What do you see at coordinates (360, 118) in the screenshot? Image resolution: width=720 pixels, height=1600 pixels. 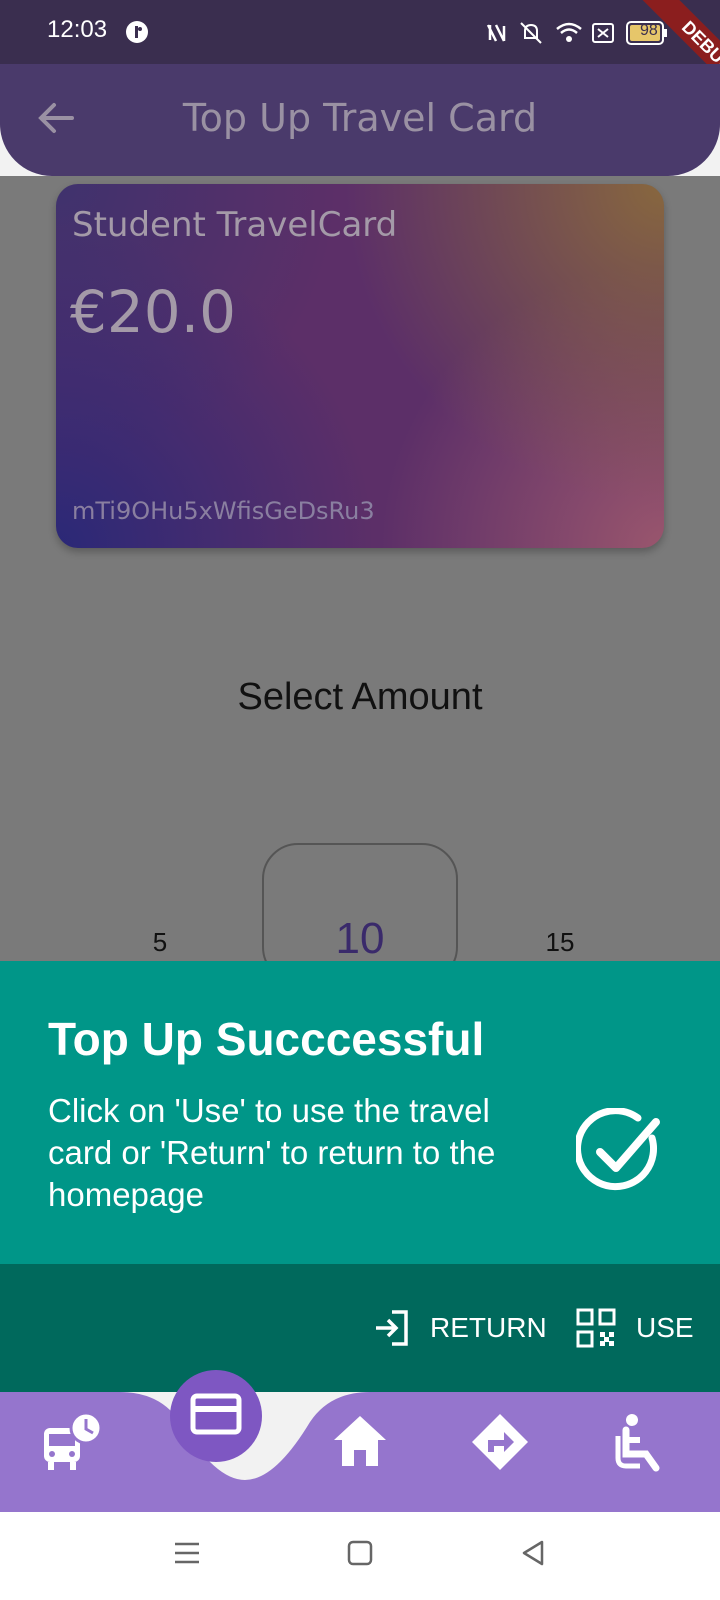 I see `page-title: Top Up Travel Card` at bounding box center [360, 118].